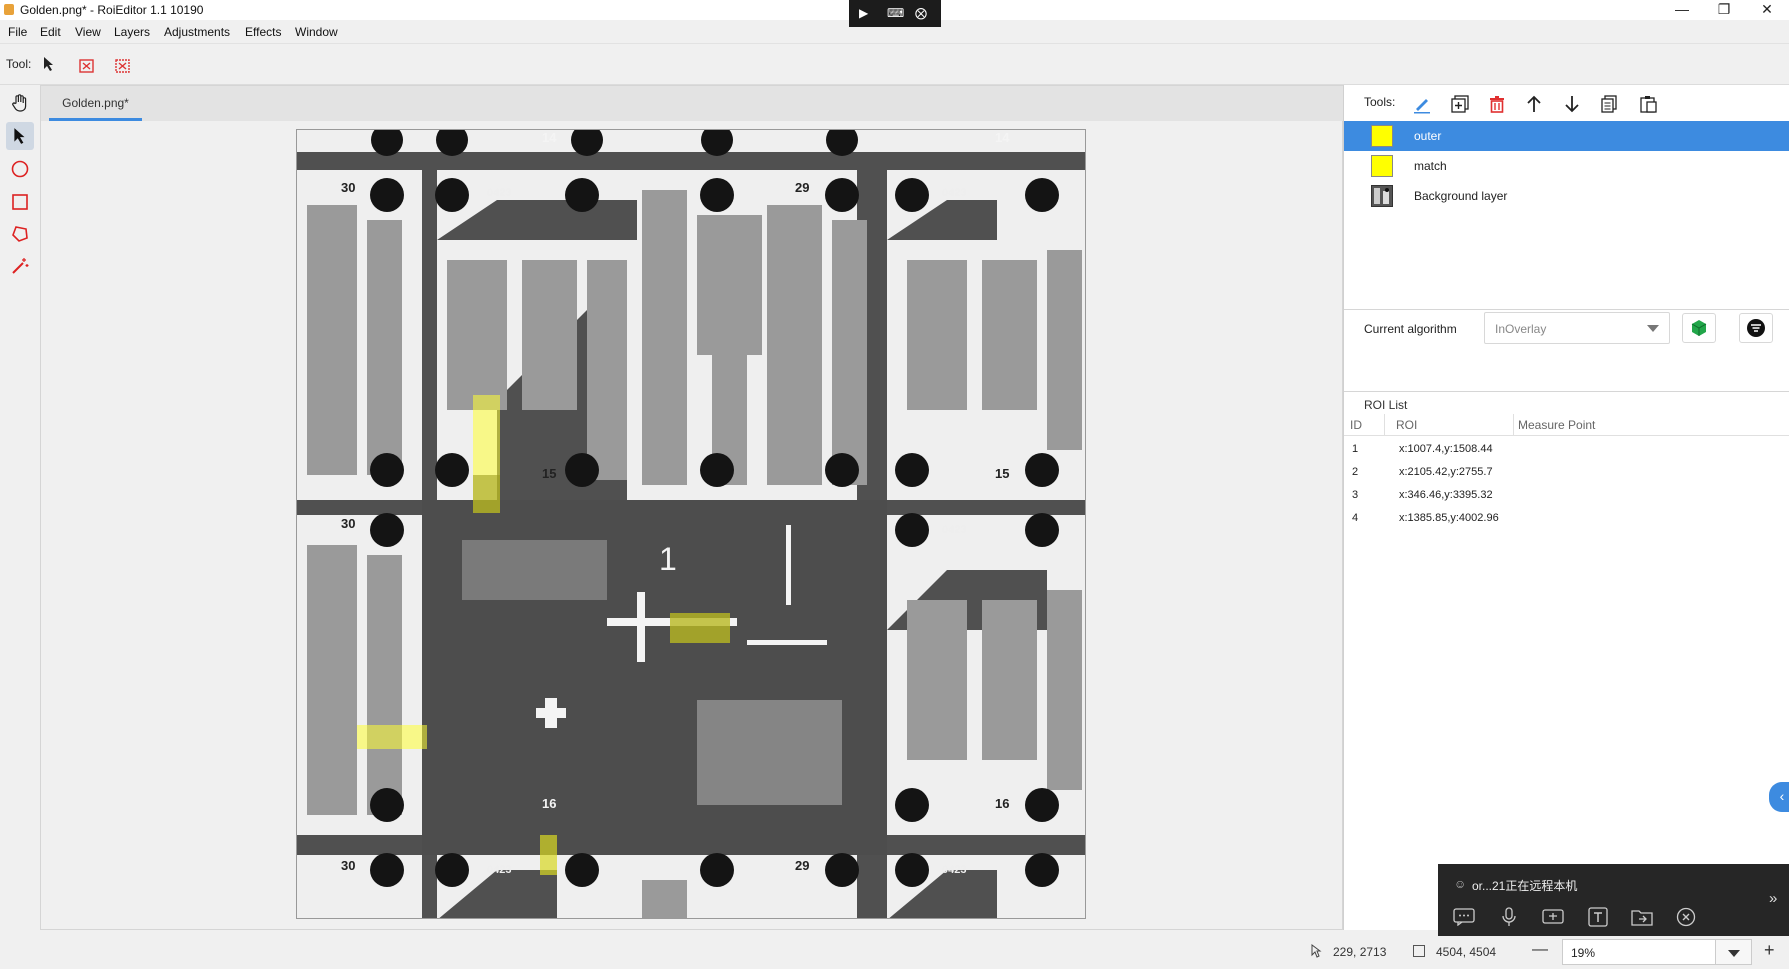  What do you see at coordinates (1577, 328) in the screenshot?
I see `algorithm-select: InOverlay` at bounding box center [1577, 328].